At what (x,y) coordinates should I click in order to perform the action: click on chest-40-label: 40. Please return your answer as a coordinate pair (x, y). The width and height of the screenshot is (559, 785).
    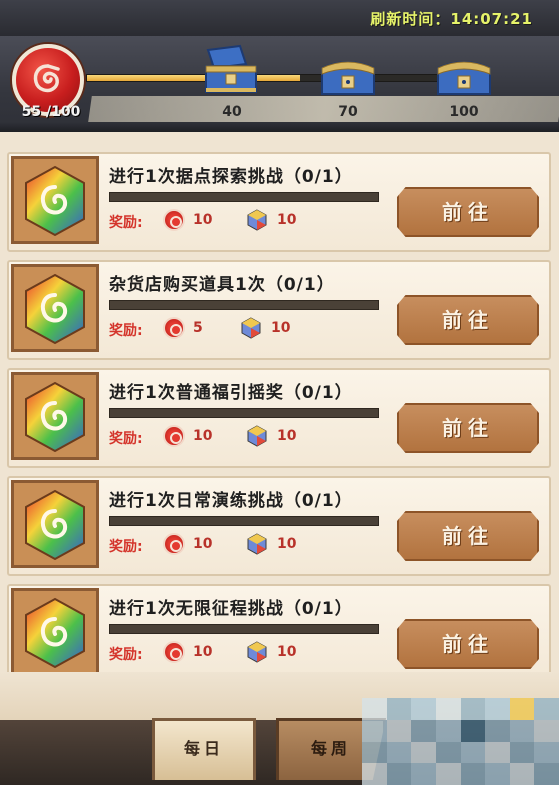
    Looking at the image, I should click on (232, 112).